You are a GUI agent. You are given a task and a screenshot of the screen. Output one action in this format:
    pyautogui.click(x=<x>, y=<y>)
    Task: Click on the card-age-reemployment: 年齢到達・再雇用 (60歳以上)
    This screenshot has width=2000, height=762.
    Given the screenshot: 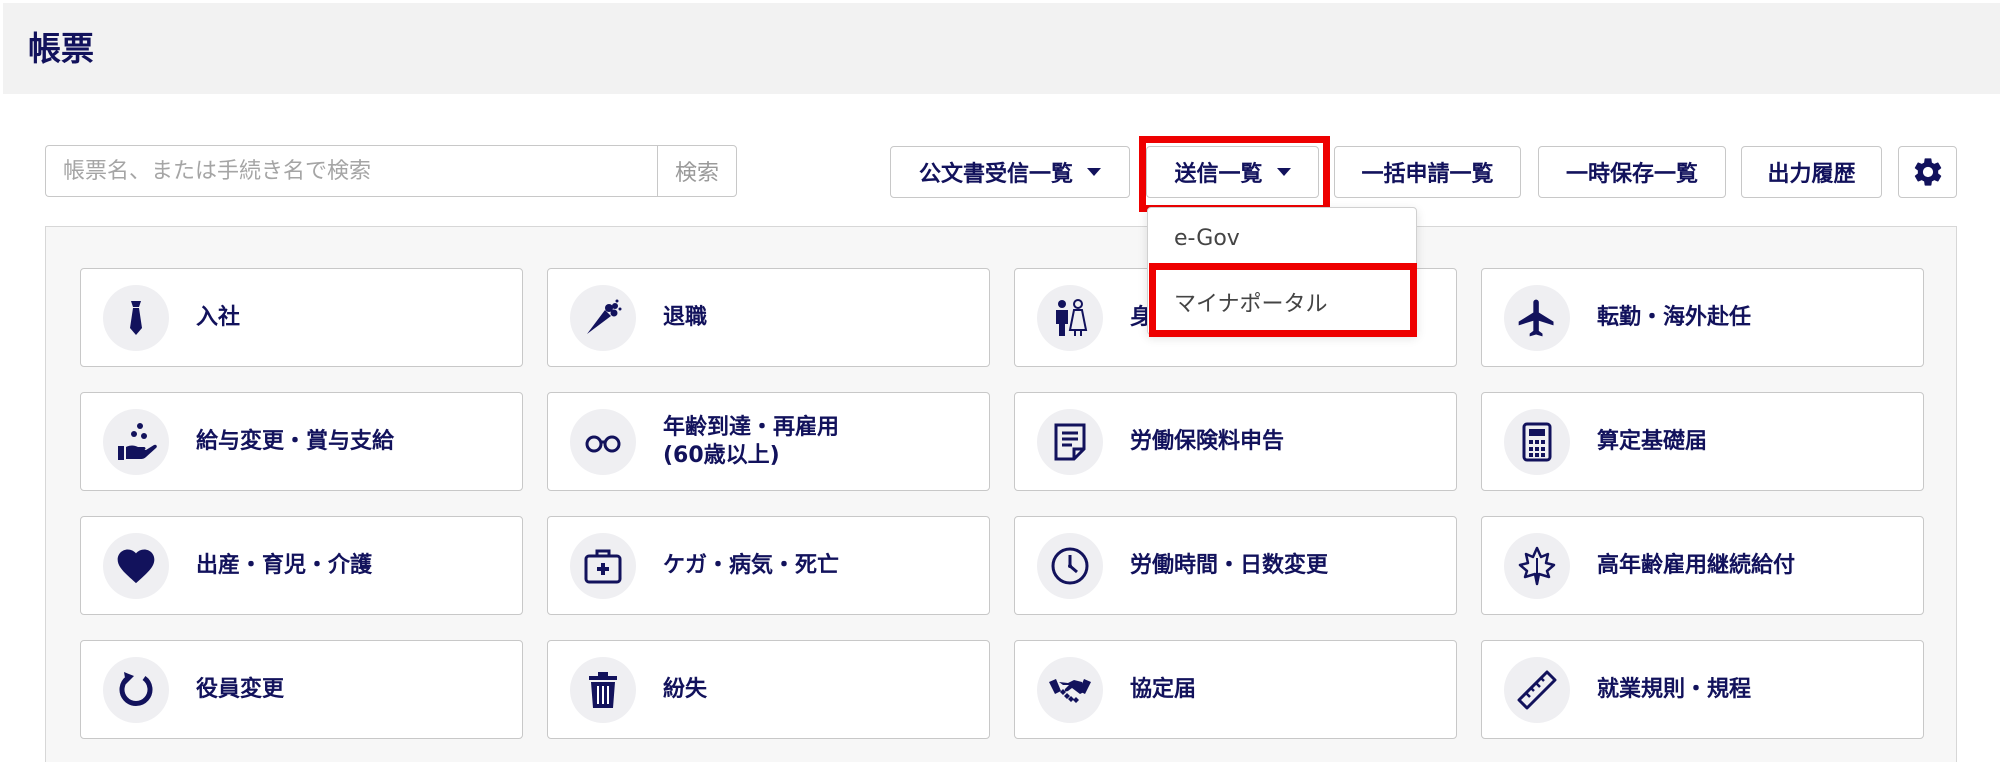 What is the action you would take?
    pyautogui.click(x=768, y=441)
    